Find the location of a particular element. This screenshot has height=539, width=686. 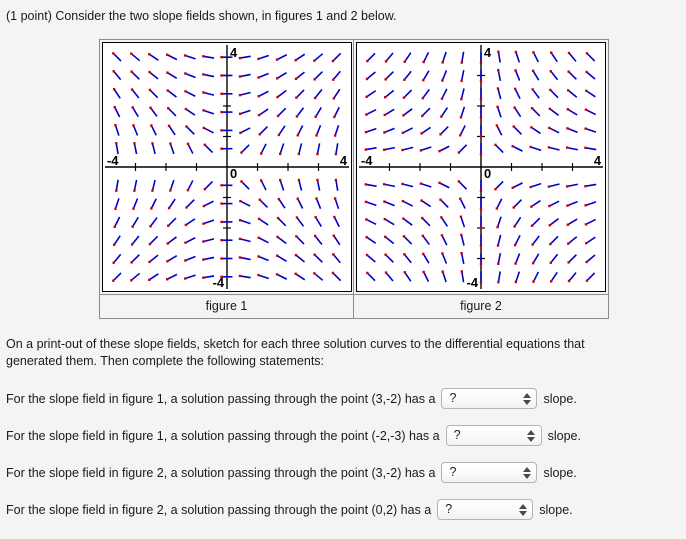

slope-select-4-value: ? is located at coordinates (449, 509).